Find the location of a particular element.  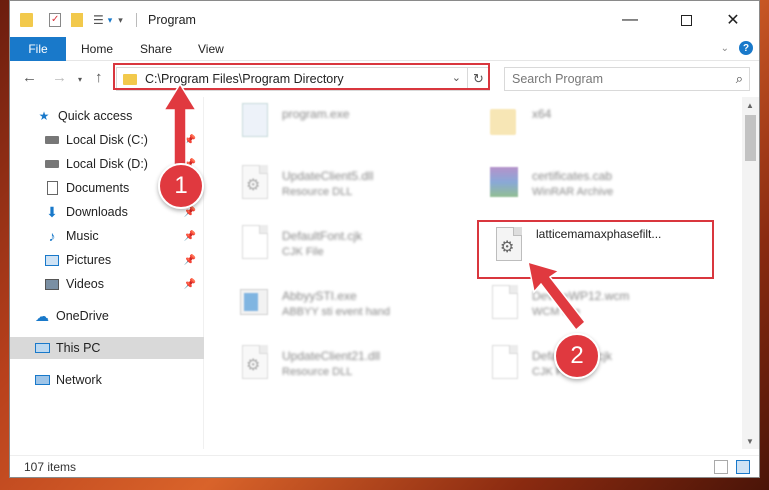

step-1-badge: 1 is located at coordinates (181, 186).